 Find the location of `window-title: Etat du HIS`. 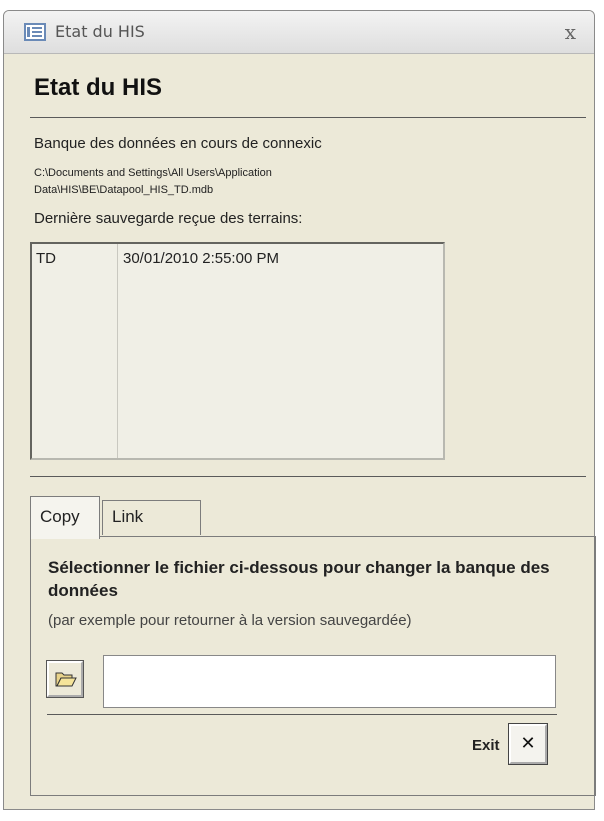

window-title: Etat du HIS is located at coordinates (100, 31).